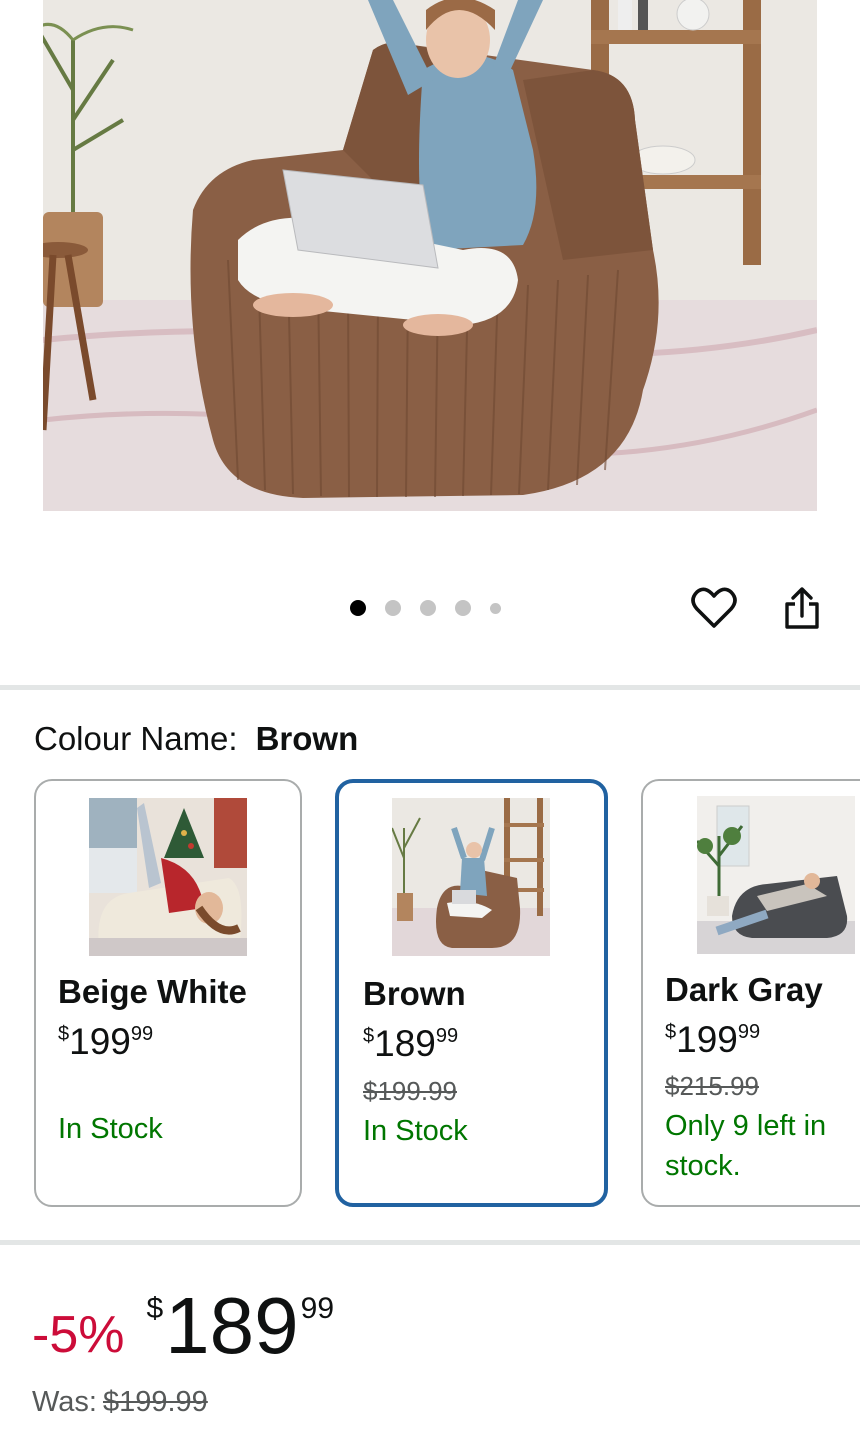  I want to click on price-fraction: 99, so click(317, 1308).